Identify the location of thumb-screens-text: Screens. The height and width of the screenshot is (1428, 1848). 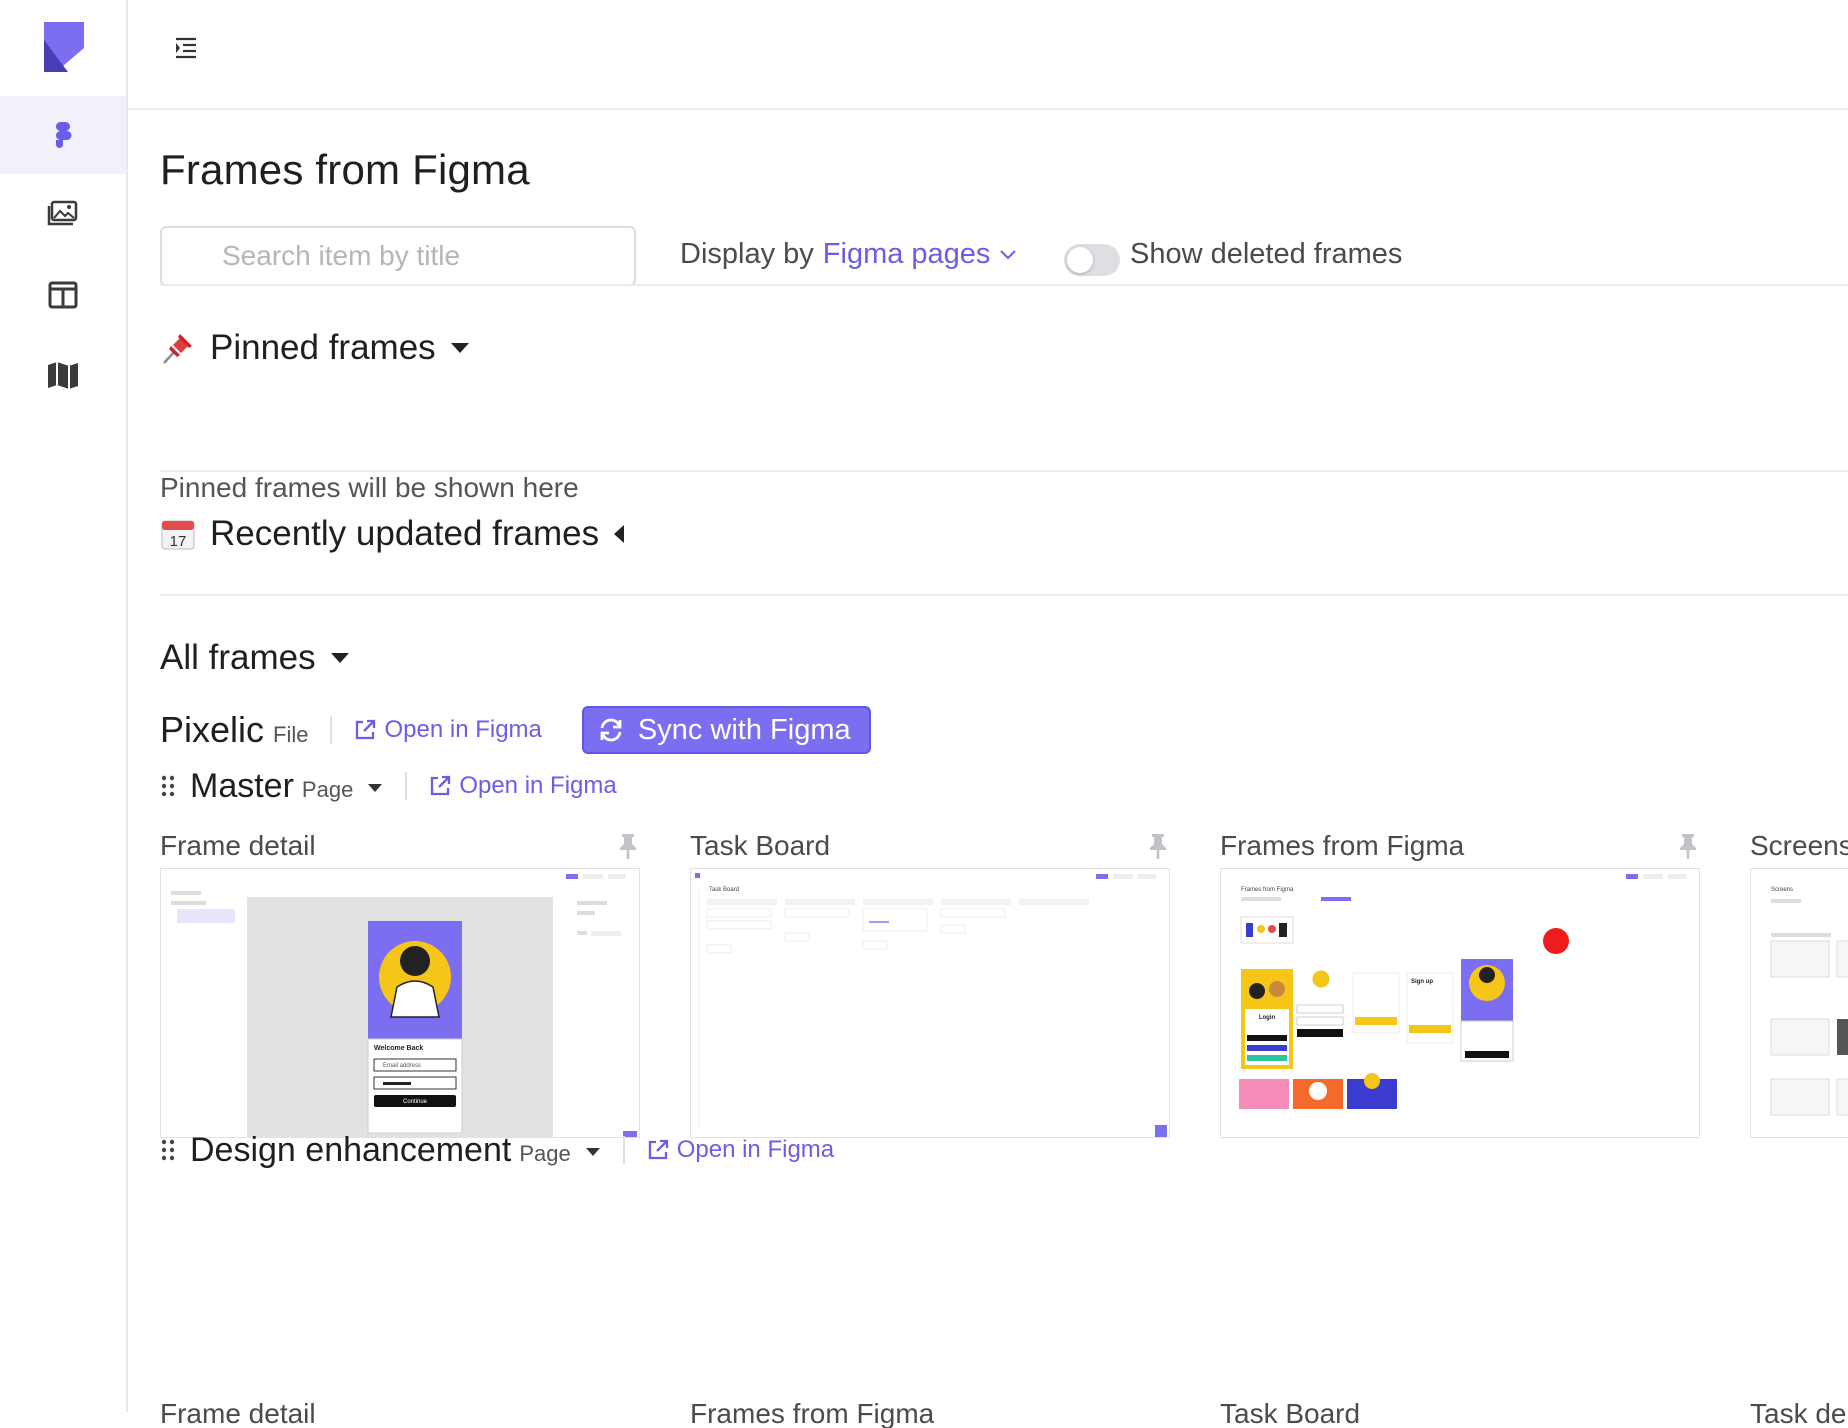
(1782, 890).